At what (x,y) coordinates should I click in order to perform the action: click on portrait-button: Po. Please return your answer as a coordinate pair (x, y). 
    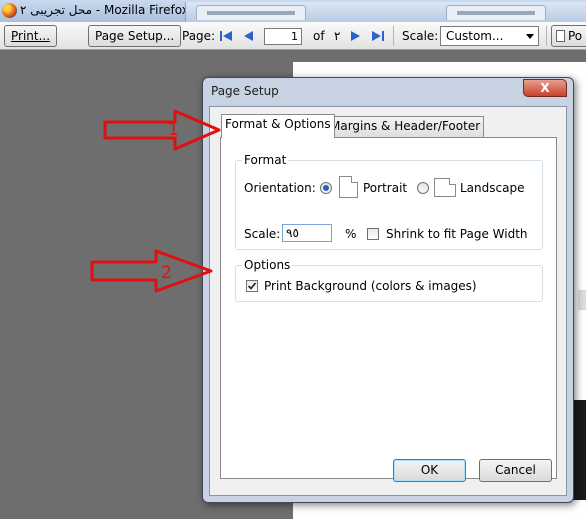
    Looking at the image, I should click on (568, 36).